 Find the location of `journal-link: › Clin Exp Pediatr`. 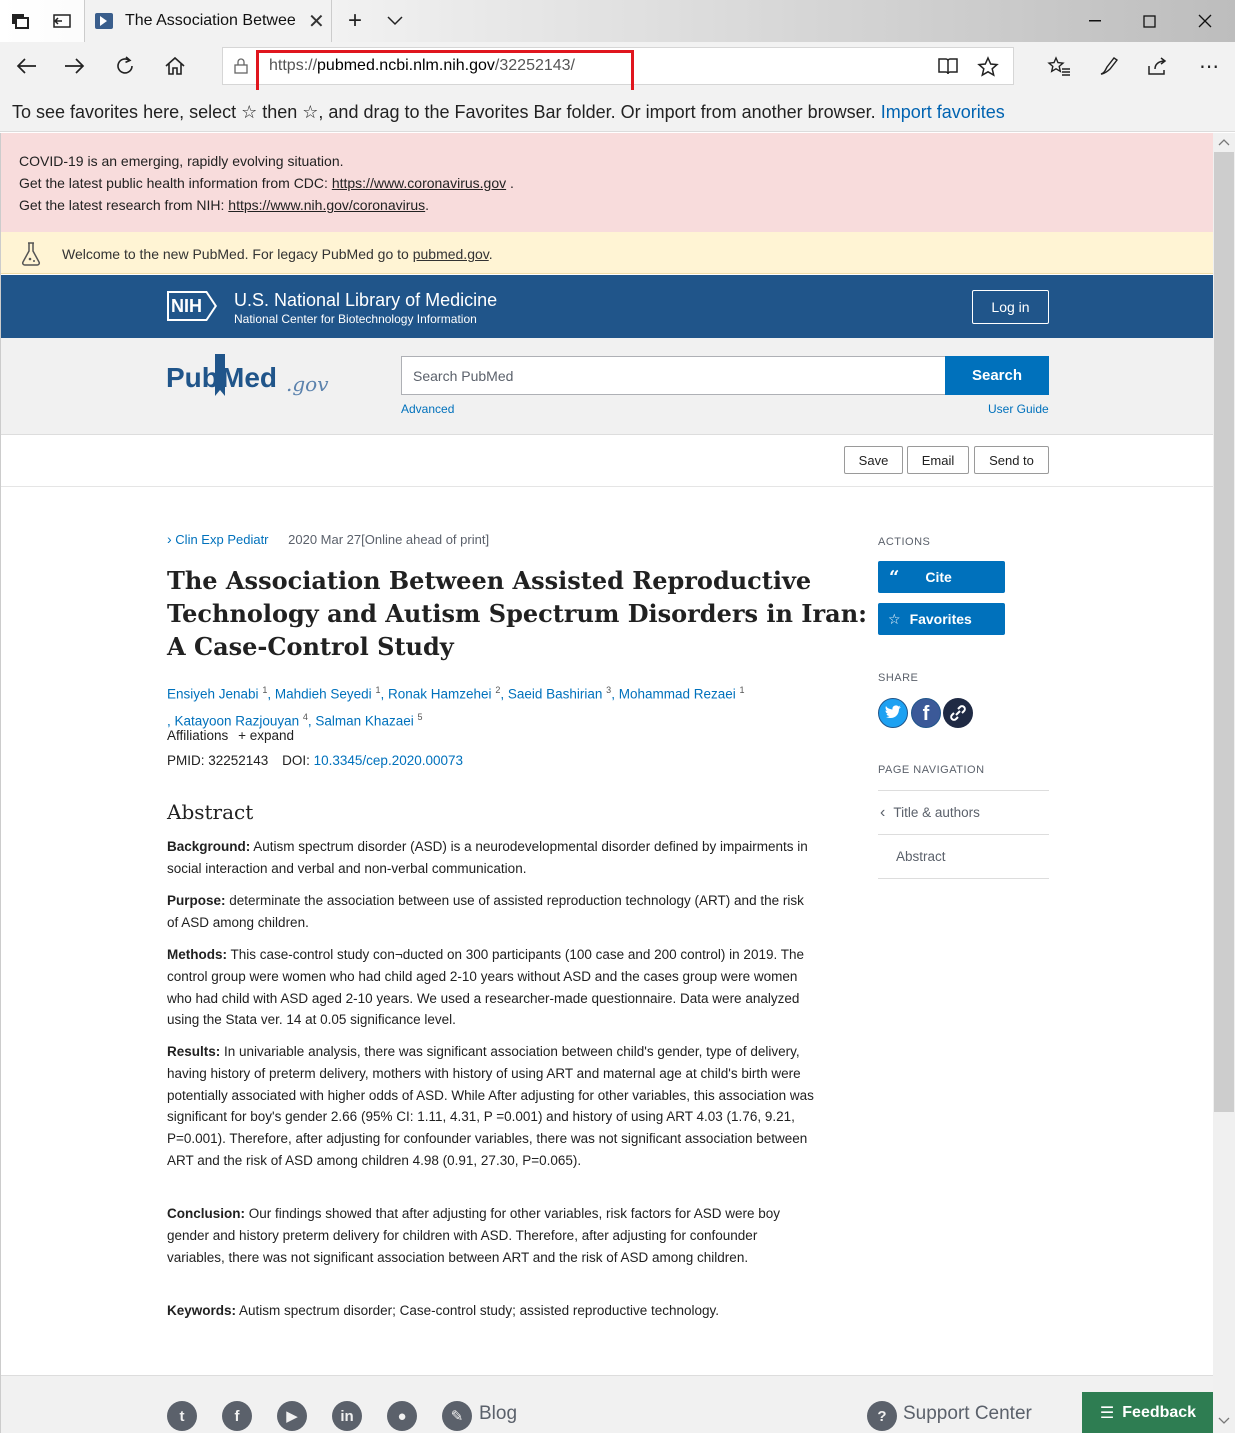

journal-link: › Clin Exp Pediatr is located at coordinates (218, 539).